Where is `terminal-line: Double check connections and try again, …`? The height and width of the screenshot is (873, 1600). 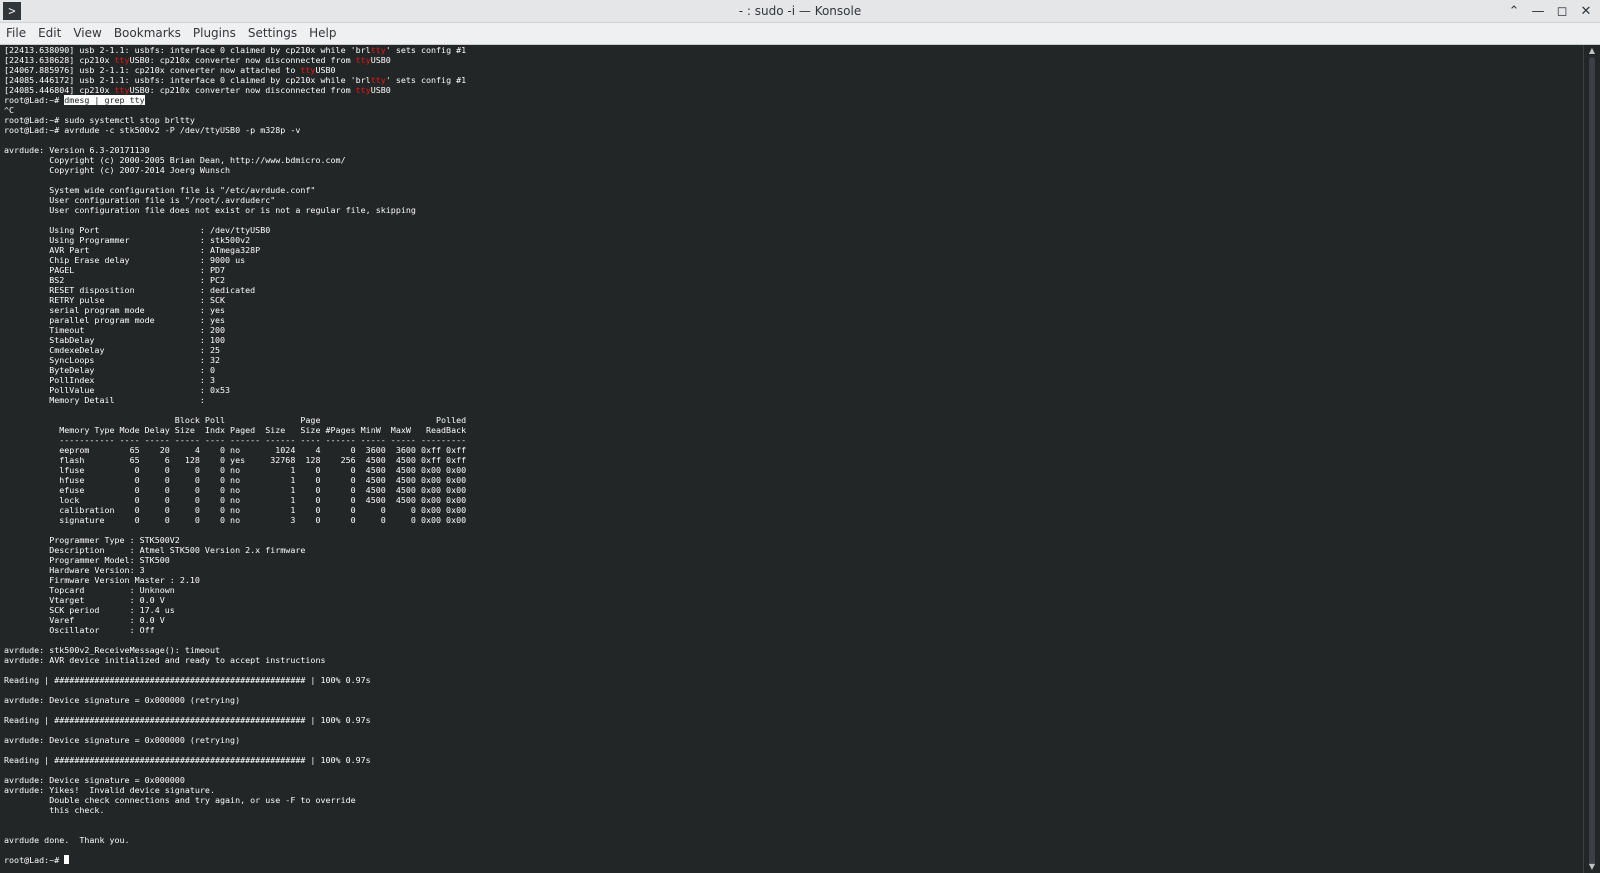 terminal-line: Double check connections and try again, … is located at coordinates (180, 800).